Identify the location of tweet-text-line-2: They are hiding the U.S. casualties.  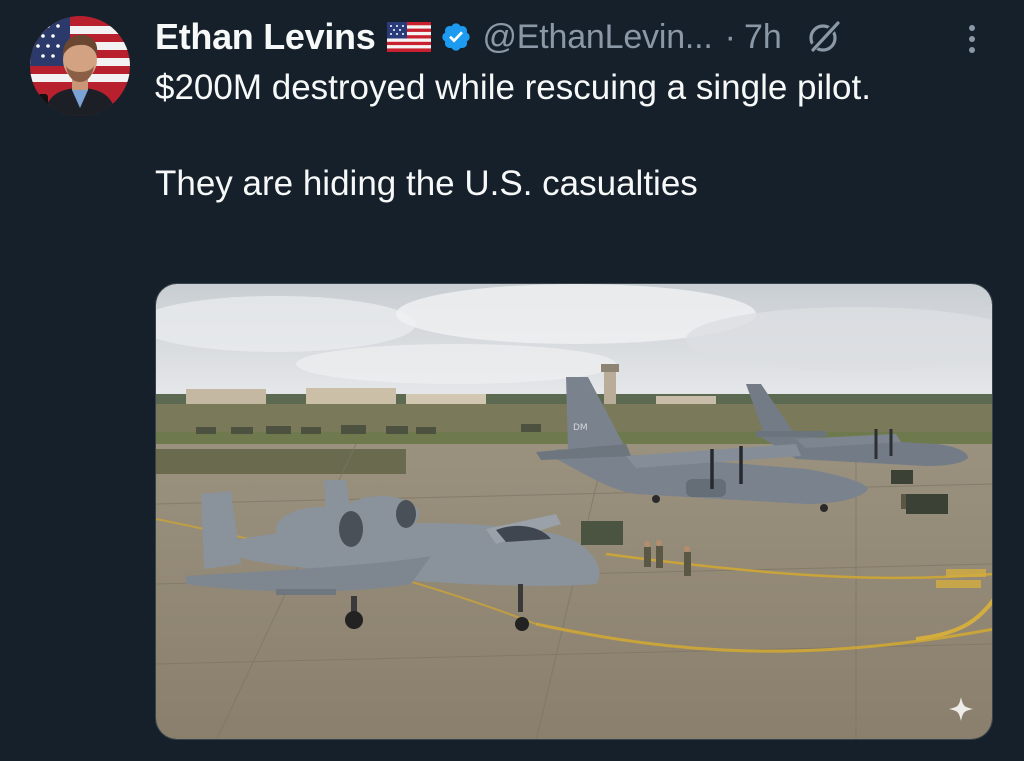
(426, 183).